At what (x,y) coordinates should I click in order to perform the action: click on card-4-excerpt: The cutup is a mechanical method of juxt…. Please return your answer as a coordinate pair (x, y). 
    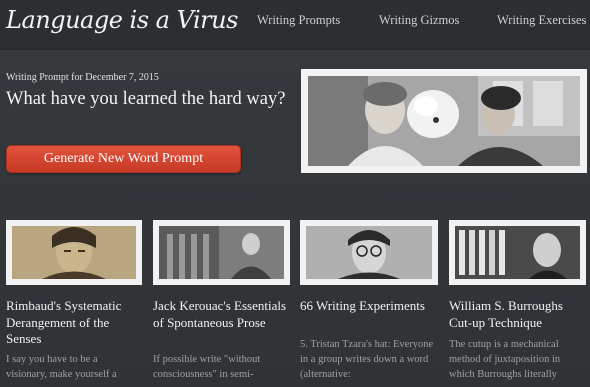
    Looking at the image, I should click on (505, 359).